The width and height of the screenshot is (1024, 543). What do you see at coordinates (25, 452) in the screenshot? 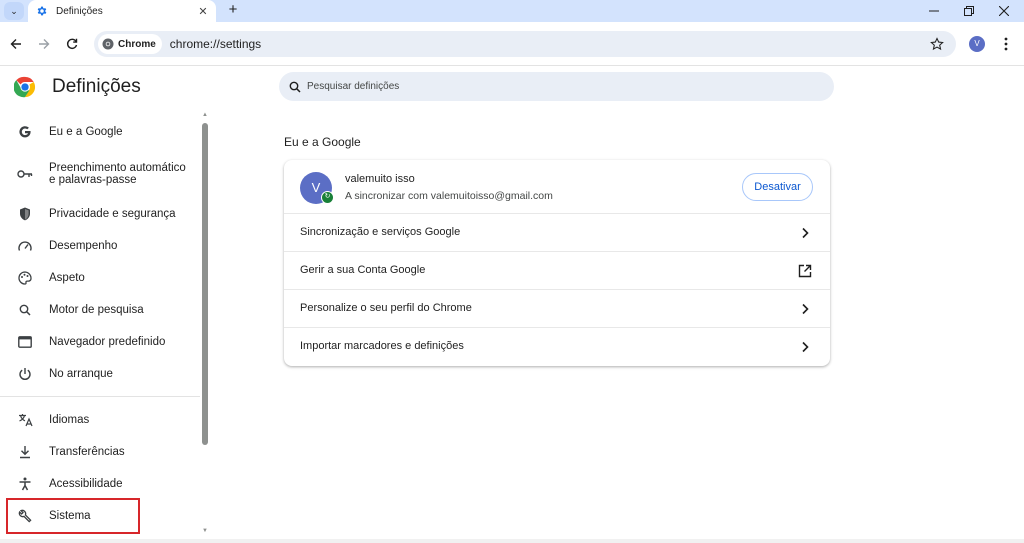
I see `download-icon` at bounding box center [25, 452].